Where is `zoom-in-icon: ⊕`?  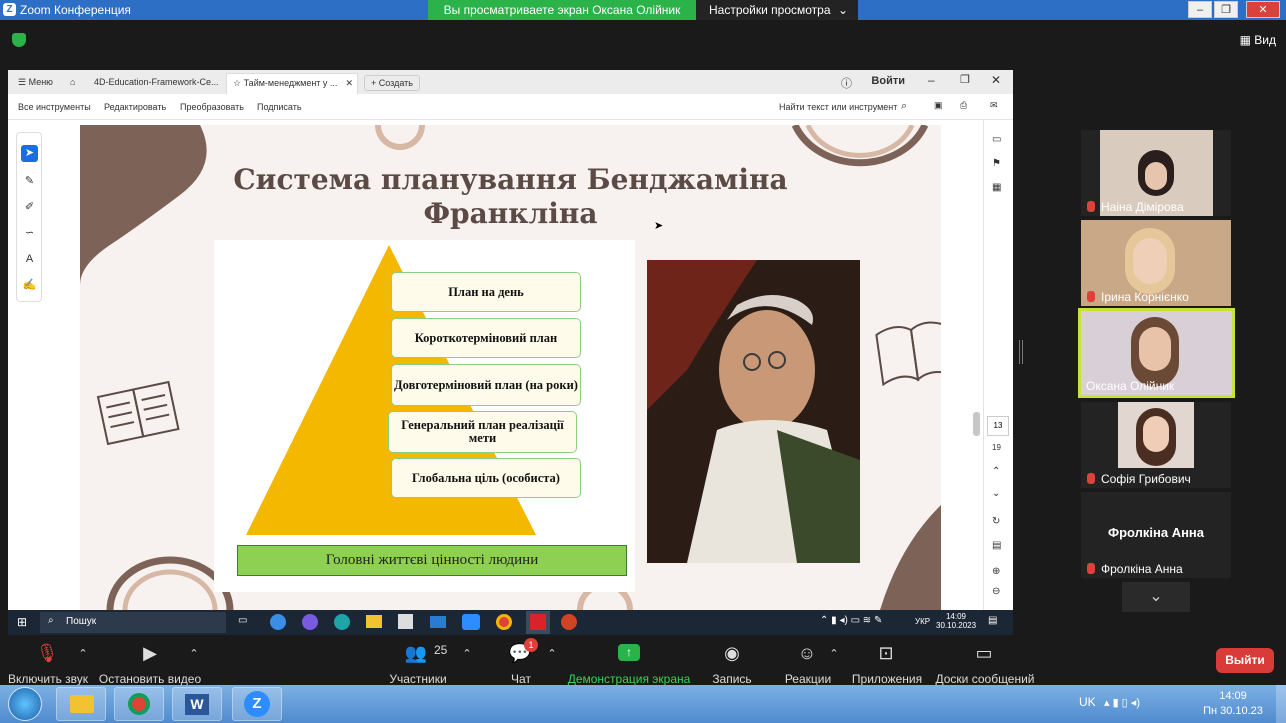 zoom-in-icon: ⊕ is located at coordinates (996, 571).